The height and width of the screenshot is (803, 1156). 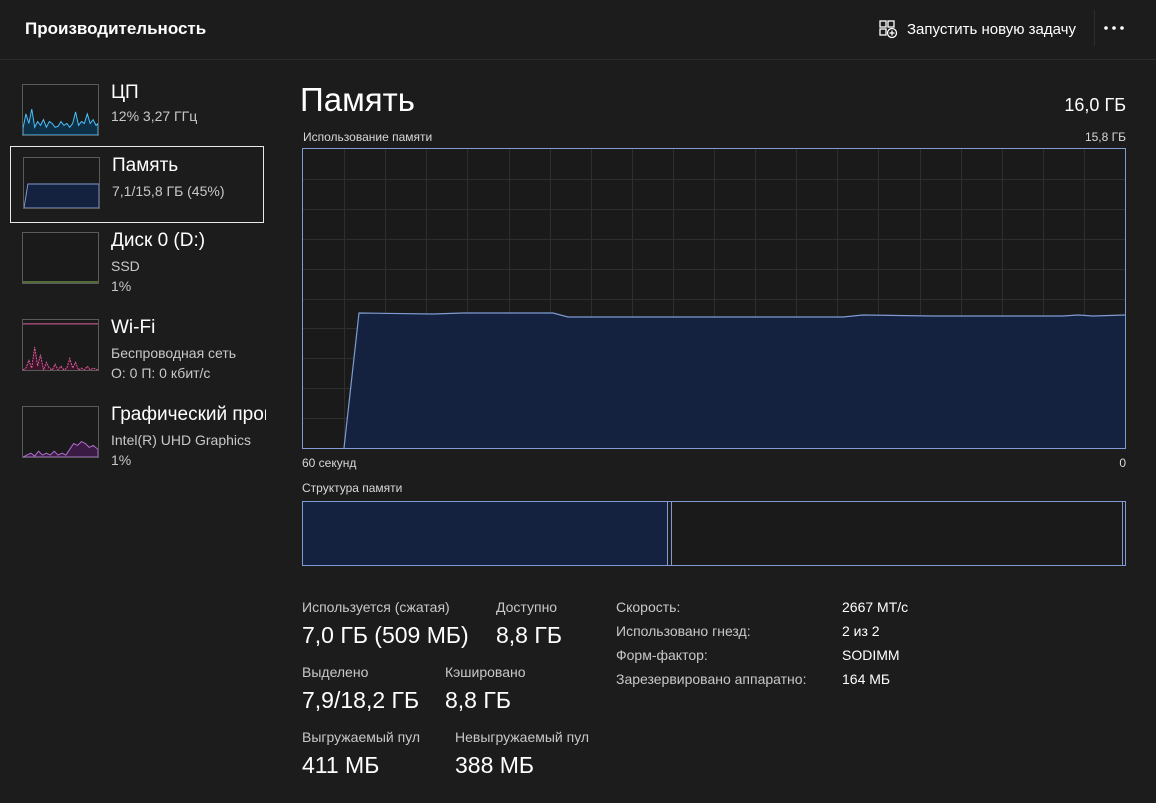 I want to click on stat-in-use: Используется (сжатая) 7,0 ГБ (509 МБ), so click(x=385, y=624).